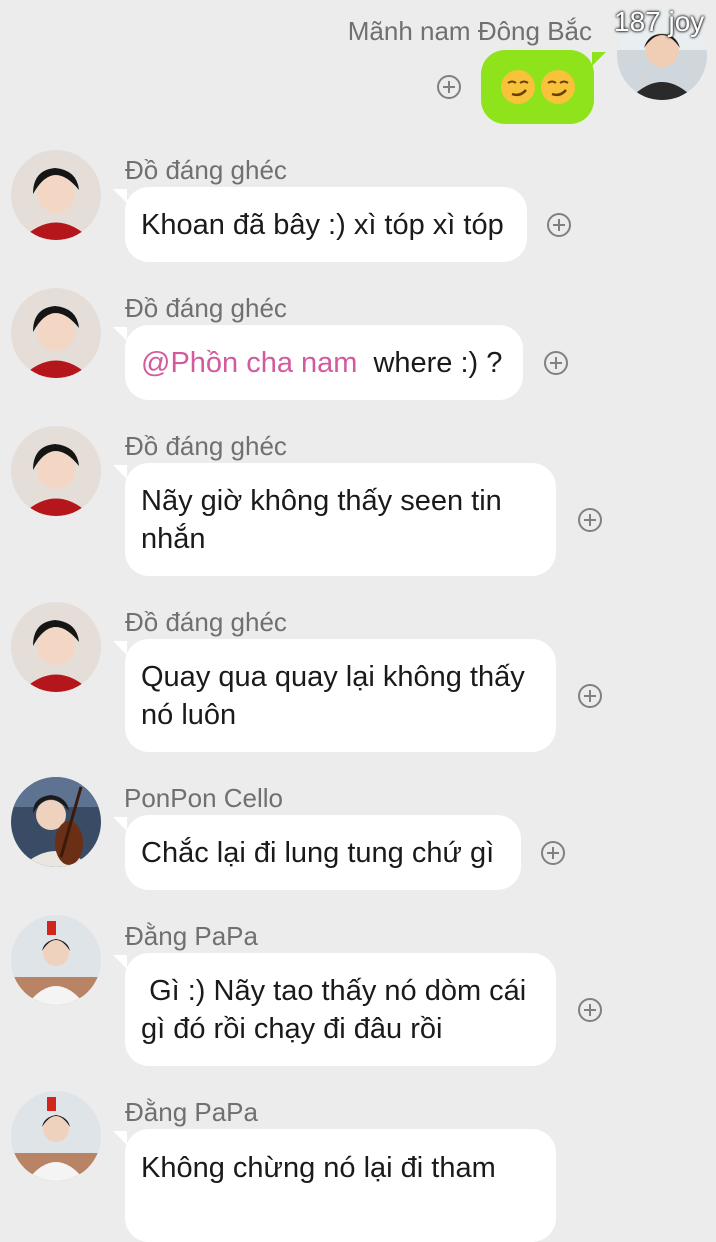 The width and height of the screenshot is (716, 1242). I want to click on message-bubble: @Phồn cha nam where :) ?, so click(318, 362).